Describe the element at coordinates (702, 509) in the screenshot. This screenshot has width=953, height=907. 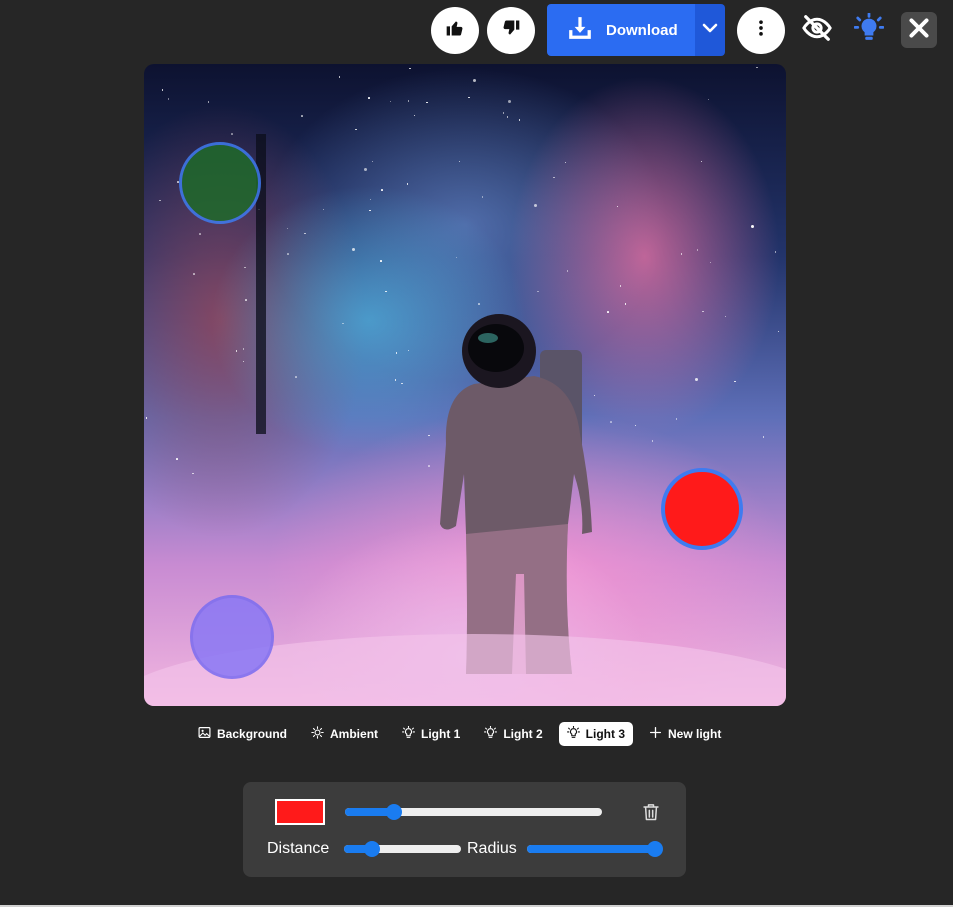
I see `light-3-handle` at that location.